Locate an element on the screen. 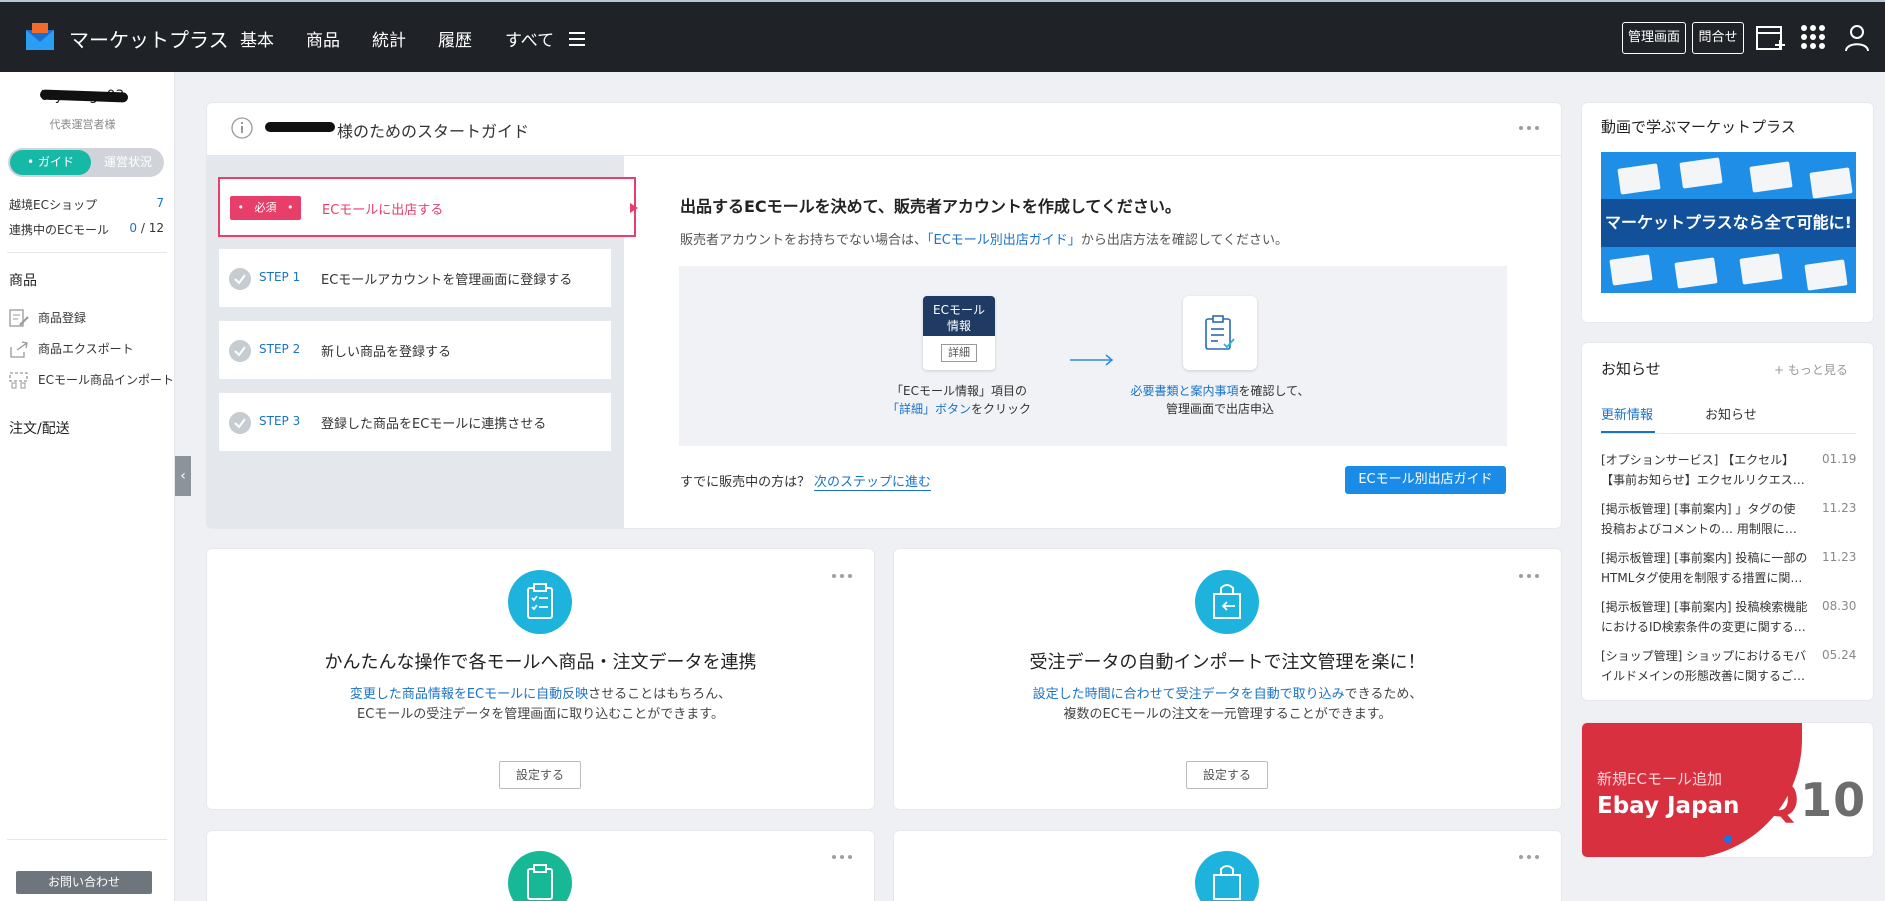 This screenshot has width=1885, height=901. video-card-title: 動画で学ぶマーケットプラス is located at coordinates (1698, 127).